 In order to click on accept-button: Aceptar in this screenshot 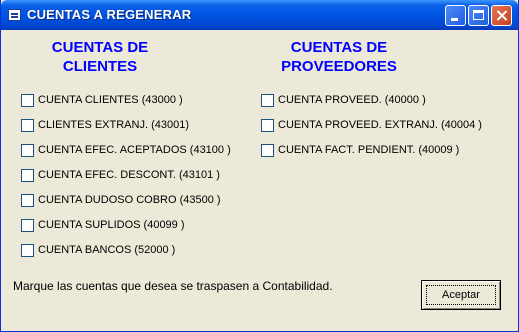, I will do `click(461, 295)`.